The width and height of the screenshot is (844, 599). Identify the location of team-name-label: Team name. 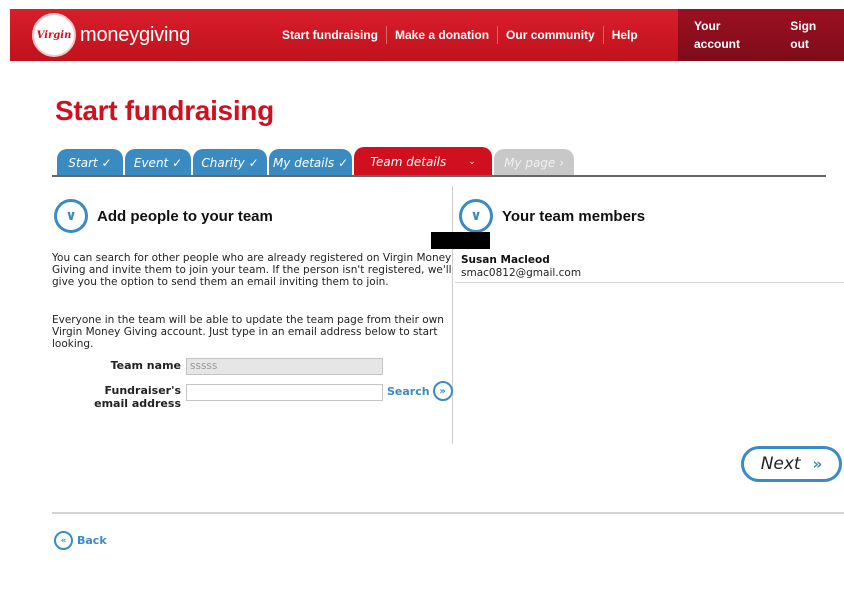
(145, 365).